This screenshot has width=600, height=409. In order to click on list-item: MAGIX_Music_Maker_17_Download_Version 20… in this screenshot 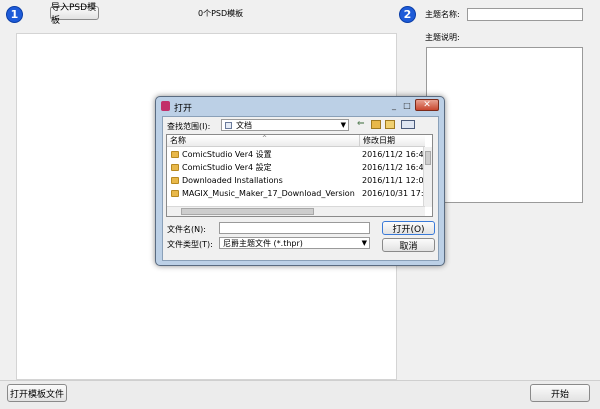, I will do `click(297, 193)`.